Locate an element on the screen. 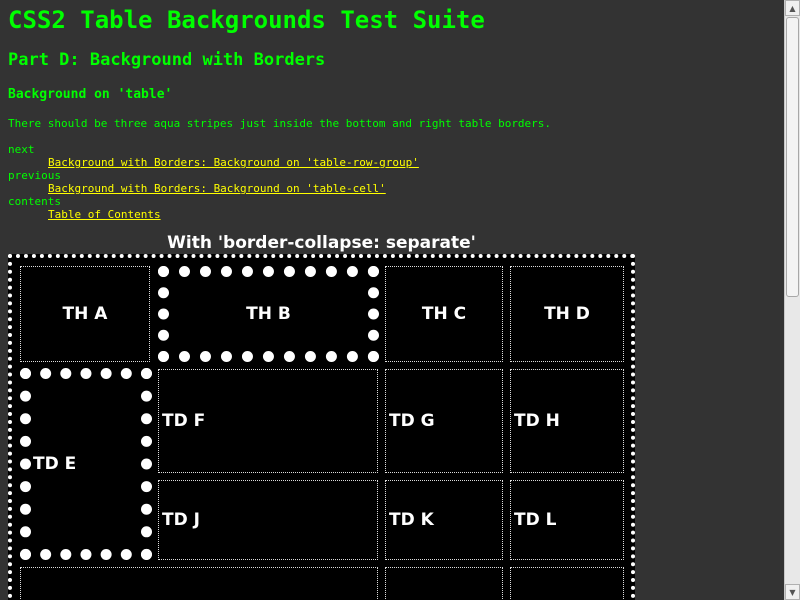 This screenshot has height=600, width=800. scrollbar-thumb is located at coordinates (792, 157).